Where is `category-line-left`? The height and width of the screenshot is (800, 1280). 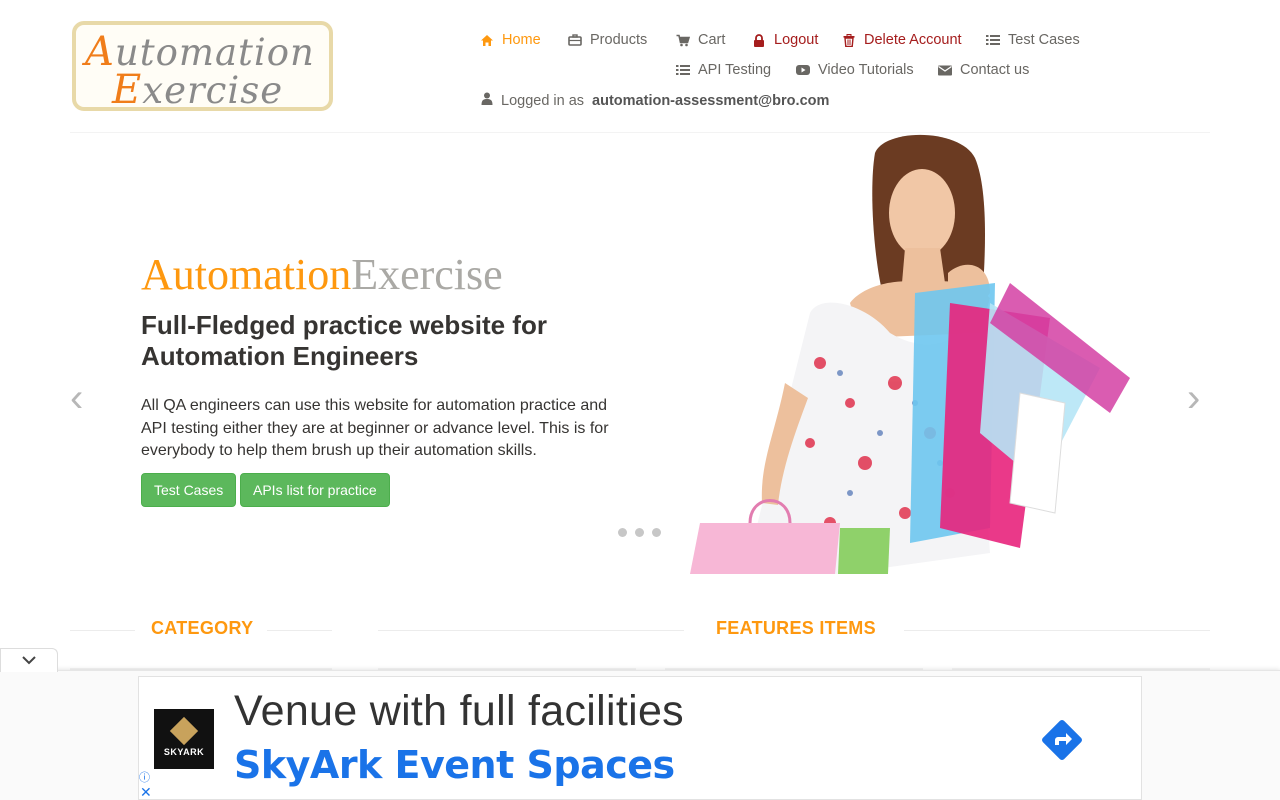 category-line-left is located at coordinates (102, 630).